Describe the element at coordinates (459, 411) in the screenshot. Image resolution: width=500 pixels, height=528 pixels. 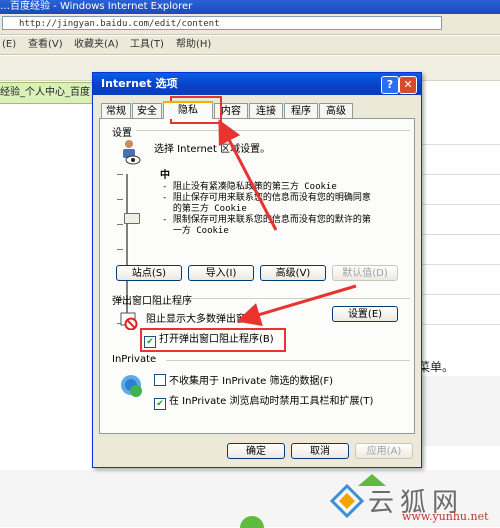
I see `page-grey-block` at that location.